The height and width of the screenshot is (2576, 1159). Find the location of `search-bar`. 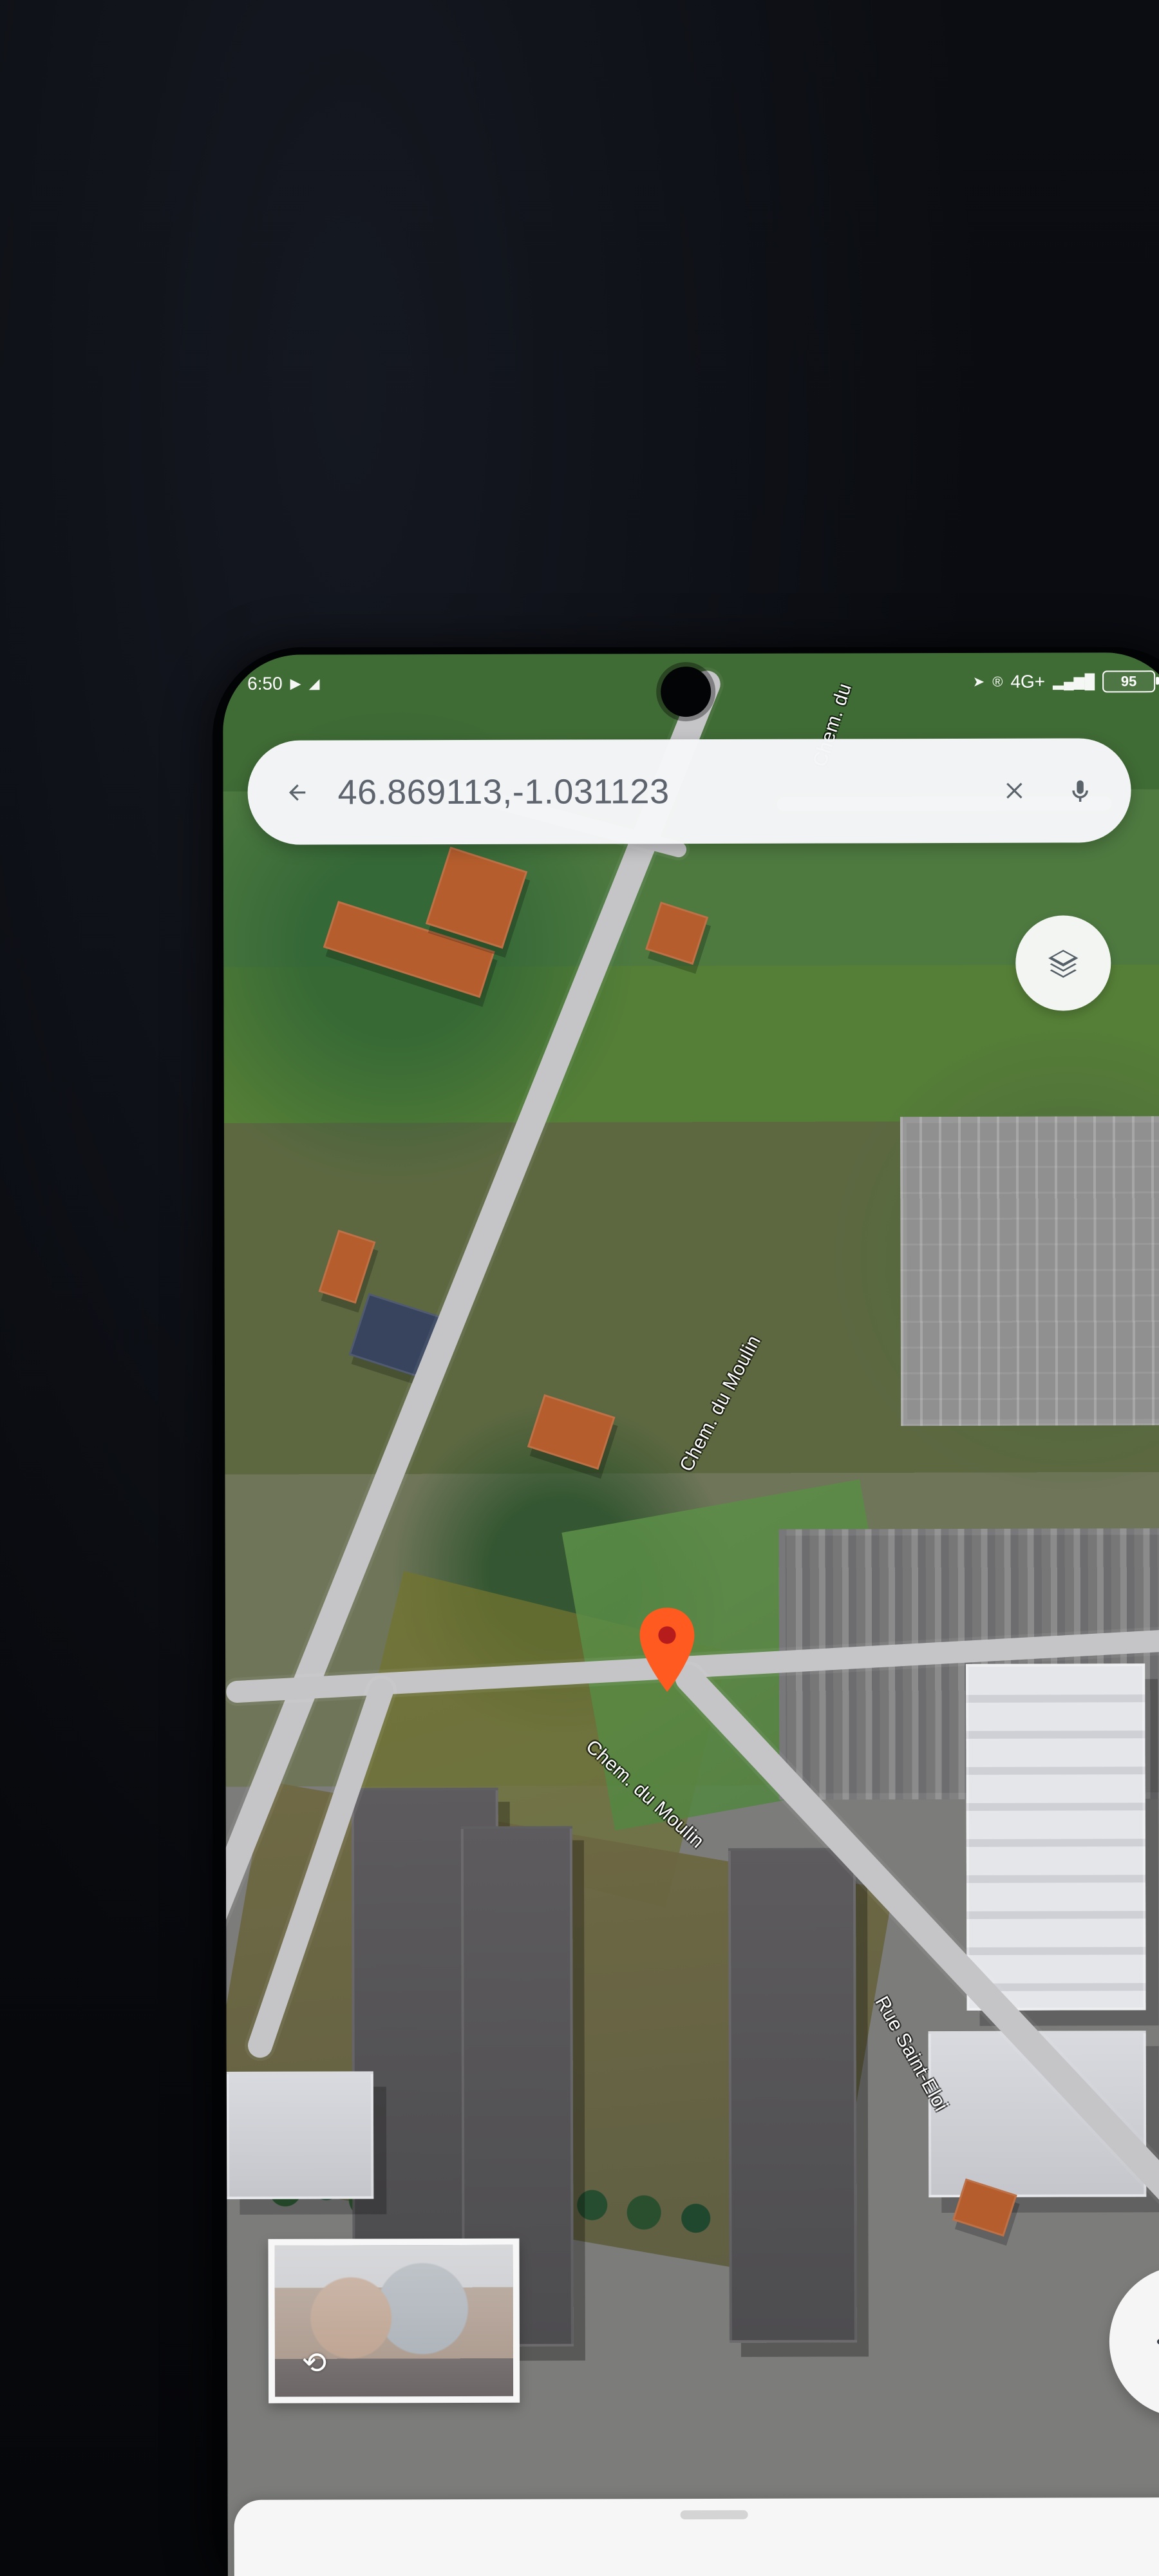

search-bar is located at coordinates (689, 791).